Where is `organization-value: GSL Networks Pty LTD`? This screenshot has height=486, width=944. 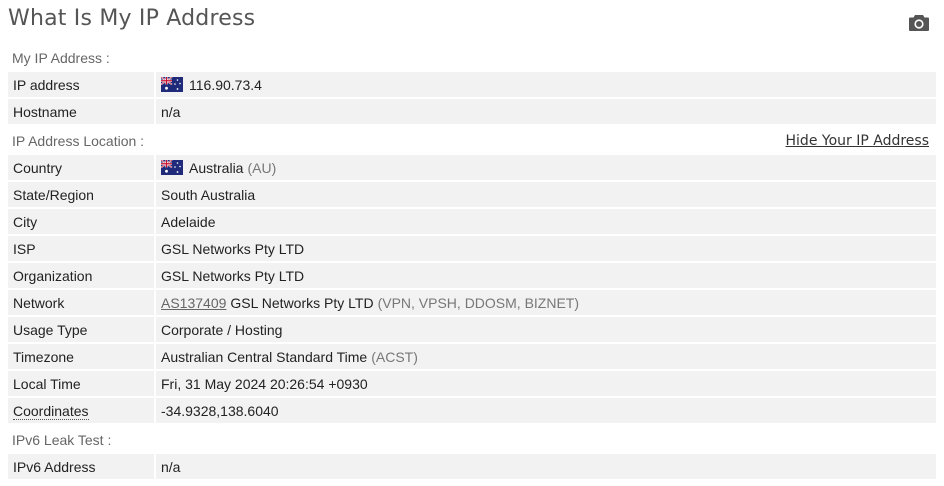
organization-value: GSL Networks Pty LTD is located at coordinates (233, 276).